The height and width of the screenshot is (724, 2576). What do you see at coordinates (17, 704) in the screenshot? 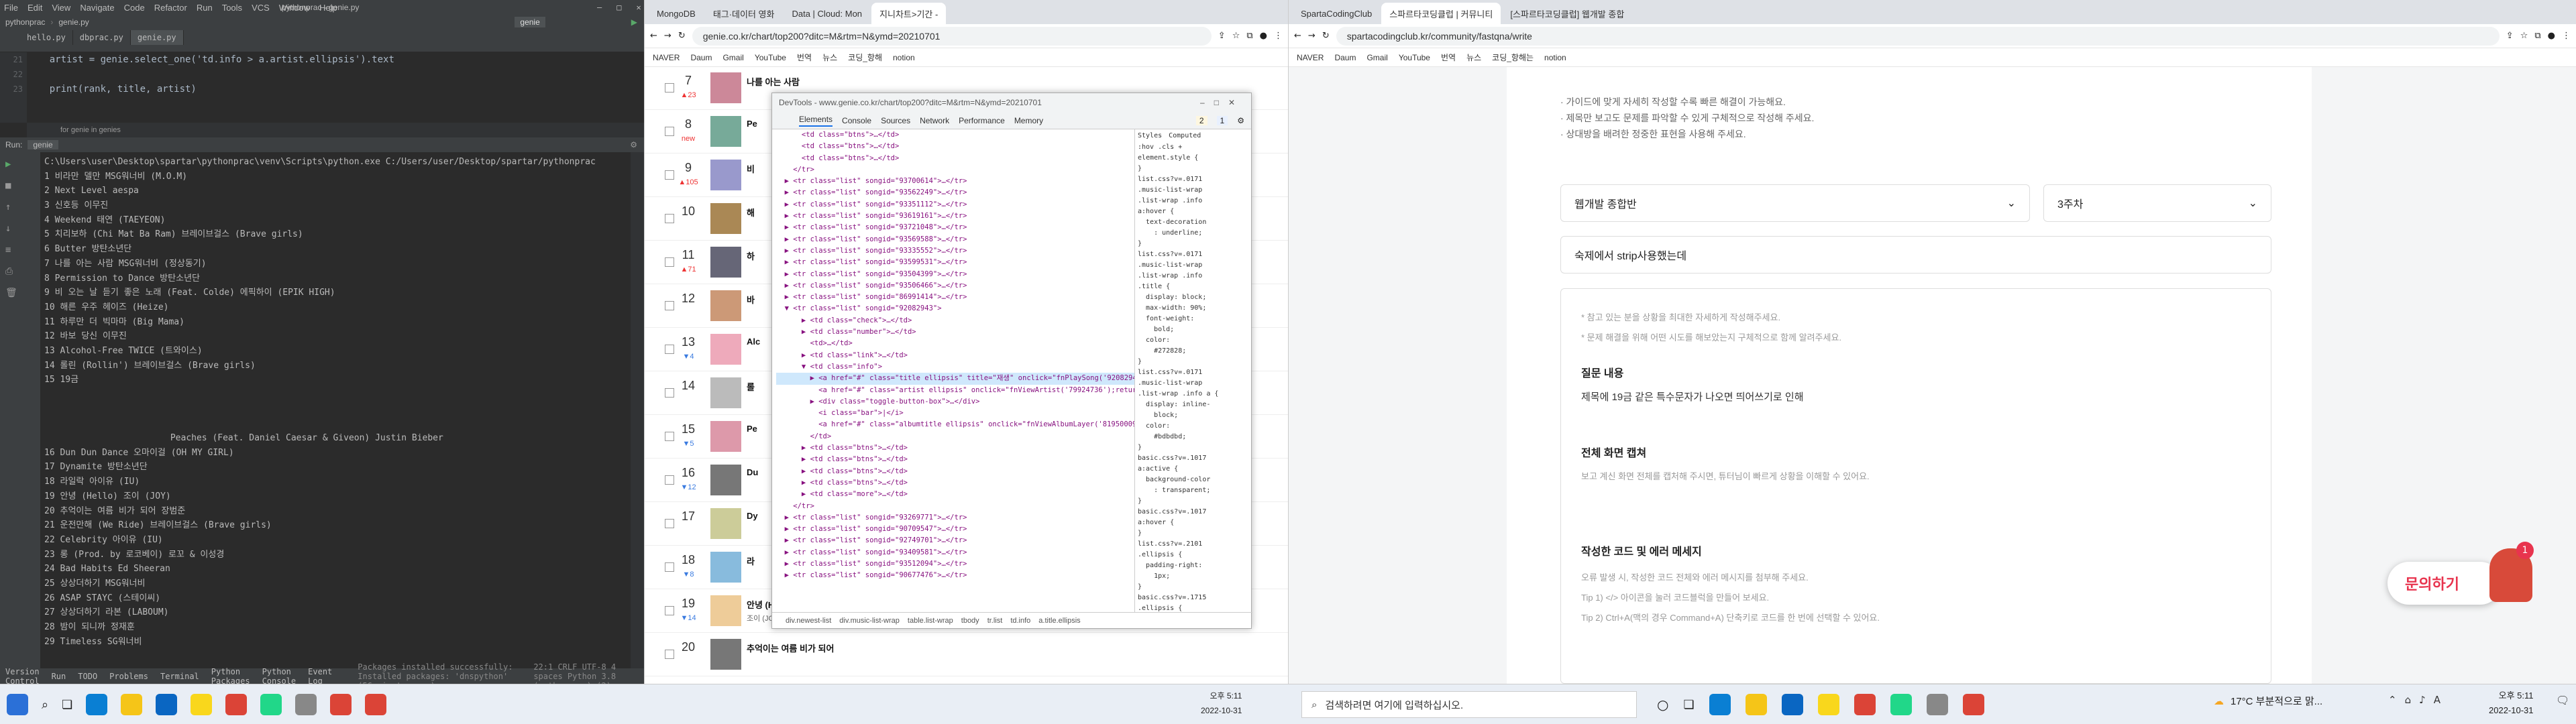
I see `windows-start-icon` at bounding box center [17, 704].